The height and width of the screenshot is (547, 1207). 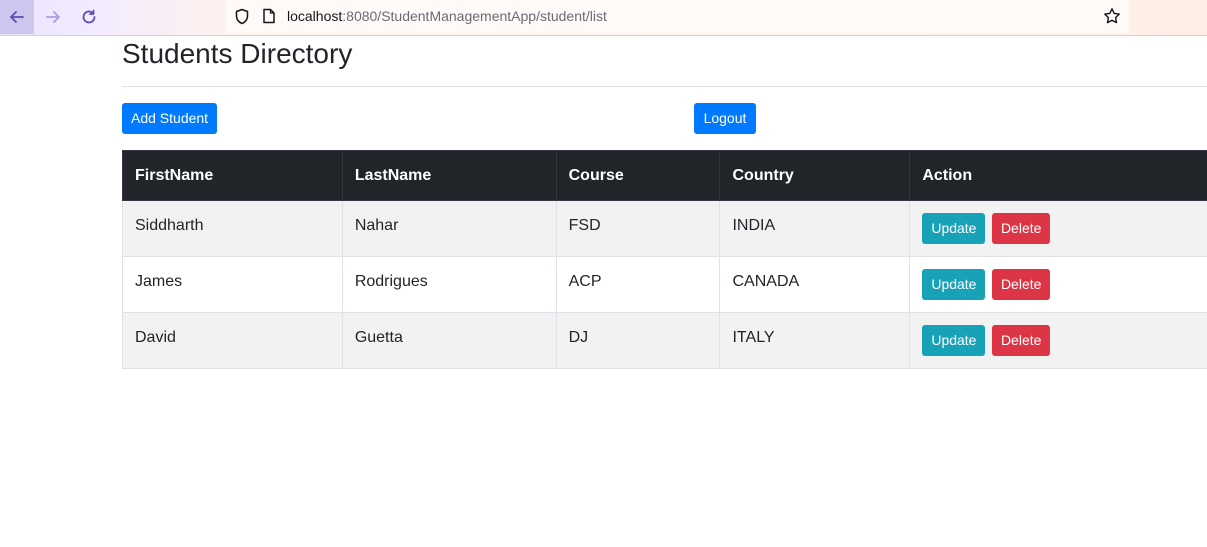 What do you see at coordinates (449, 284) in the screenshot?
I see `cell-lastname: Rodrigues` at bounding box center [449, 284].